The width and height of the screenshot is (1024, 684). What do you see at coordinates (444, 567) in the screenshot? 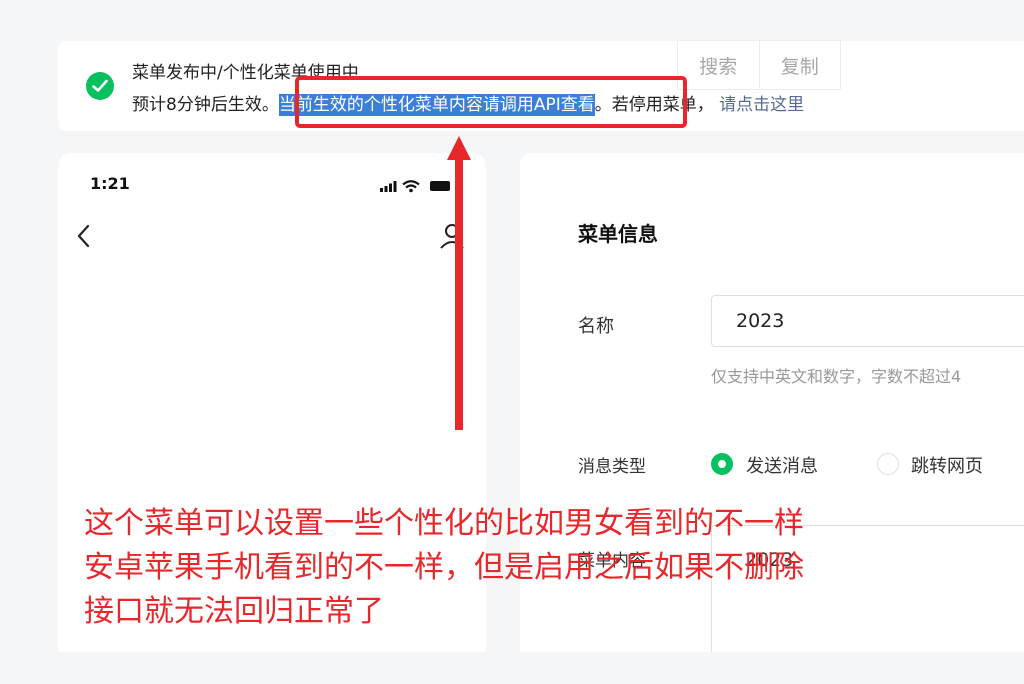
I see `annotation-line-2: 安卓苹果手机看到的不一样，但是启用之后如果不删除` at bounding box center [444, 567].